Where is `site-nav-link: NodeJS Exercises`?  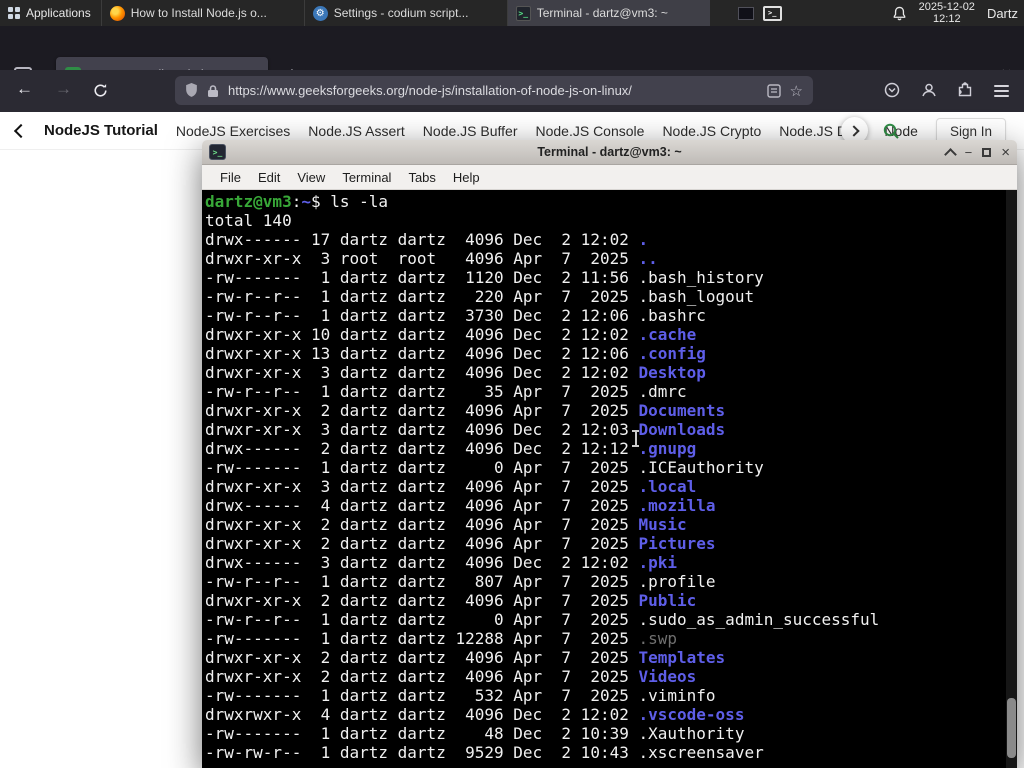
site-nav-link: NodeJS Exercises is located at coordinates (233, 131).